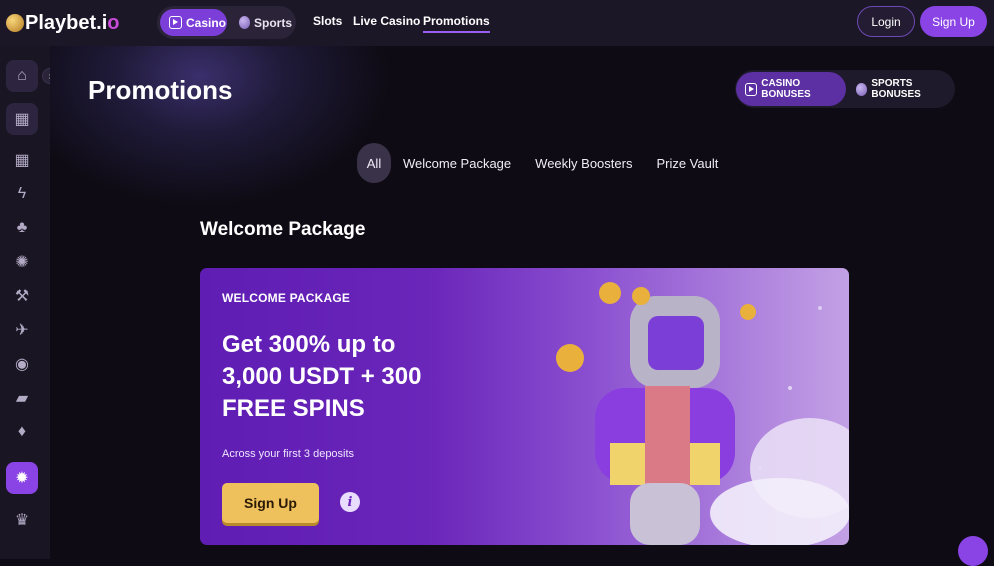 The width and height of the screenshot is (994, 566). Describe the element at coordinates (973, 551) in the screenshot. I see `chat-launcher-button` at that location.